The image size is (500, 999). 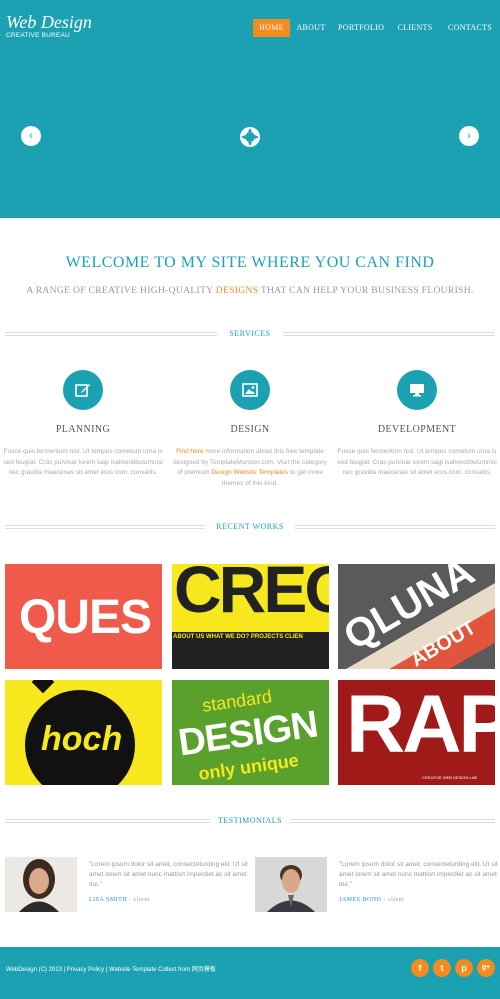 I want to click on work-thumbnail: QUES, so click(x=83, y=616).